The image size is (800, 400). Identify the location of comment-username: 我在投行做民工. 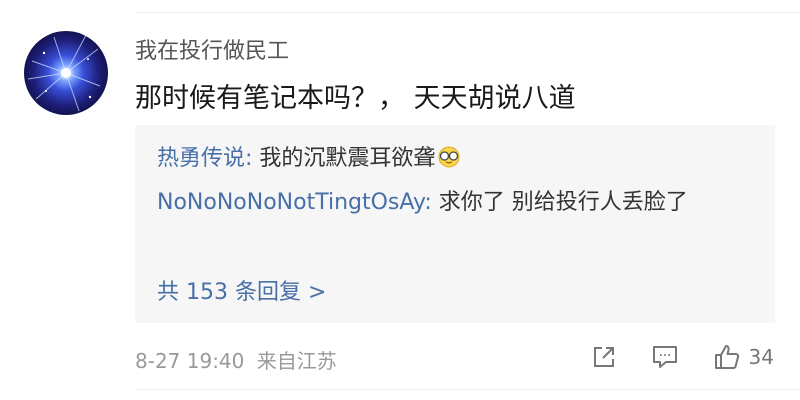
(212, 49).